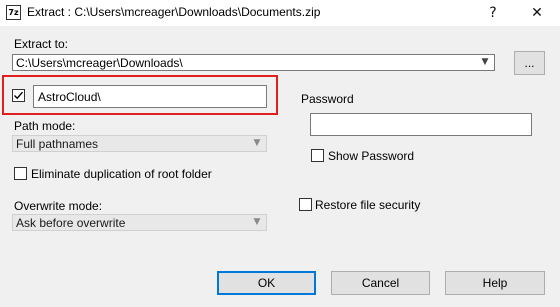 Image resolution: width=560 pixels, height=307 pixels. I want to click on extract-to-label: Extract to:, so click(41, 44).